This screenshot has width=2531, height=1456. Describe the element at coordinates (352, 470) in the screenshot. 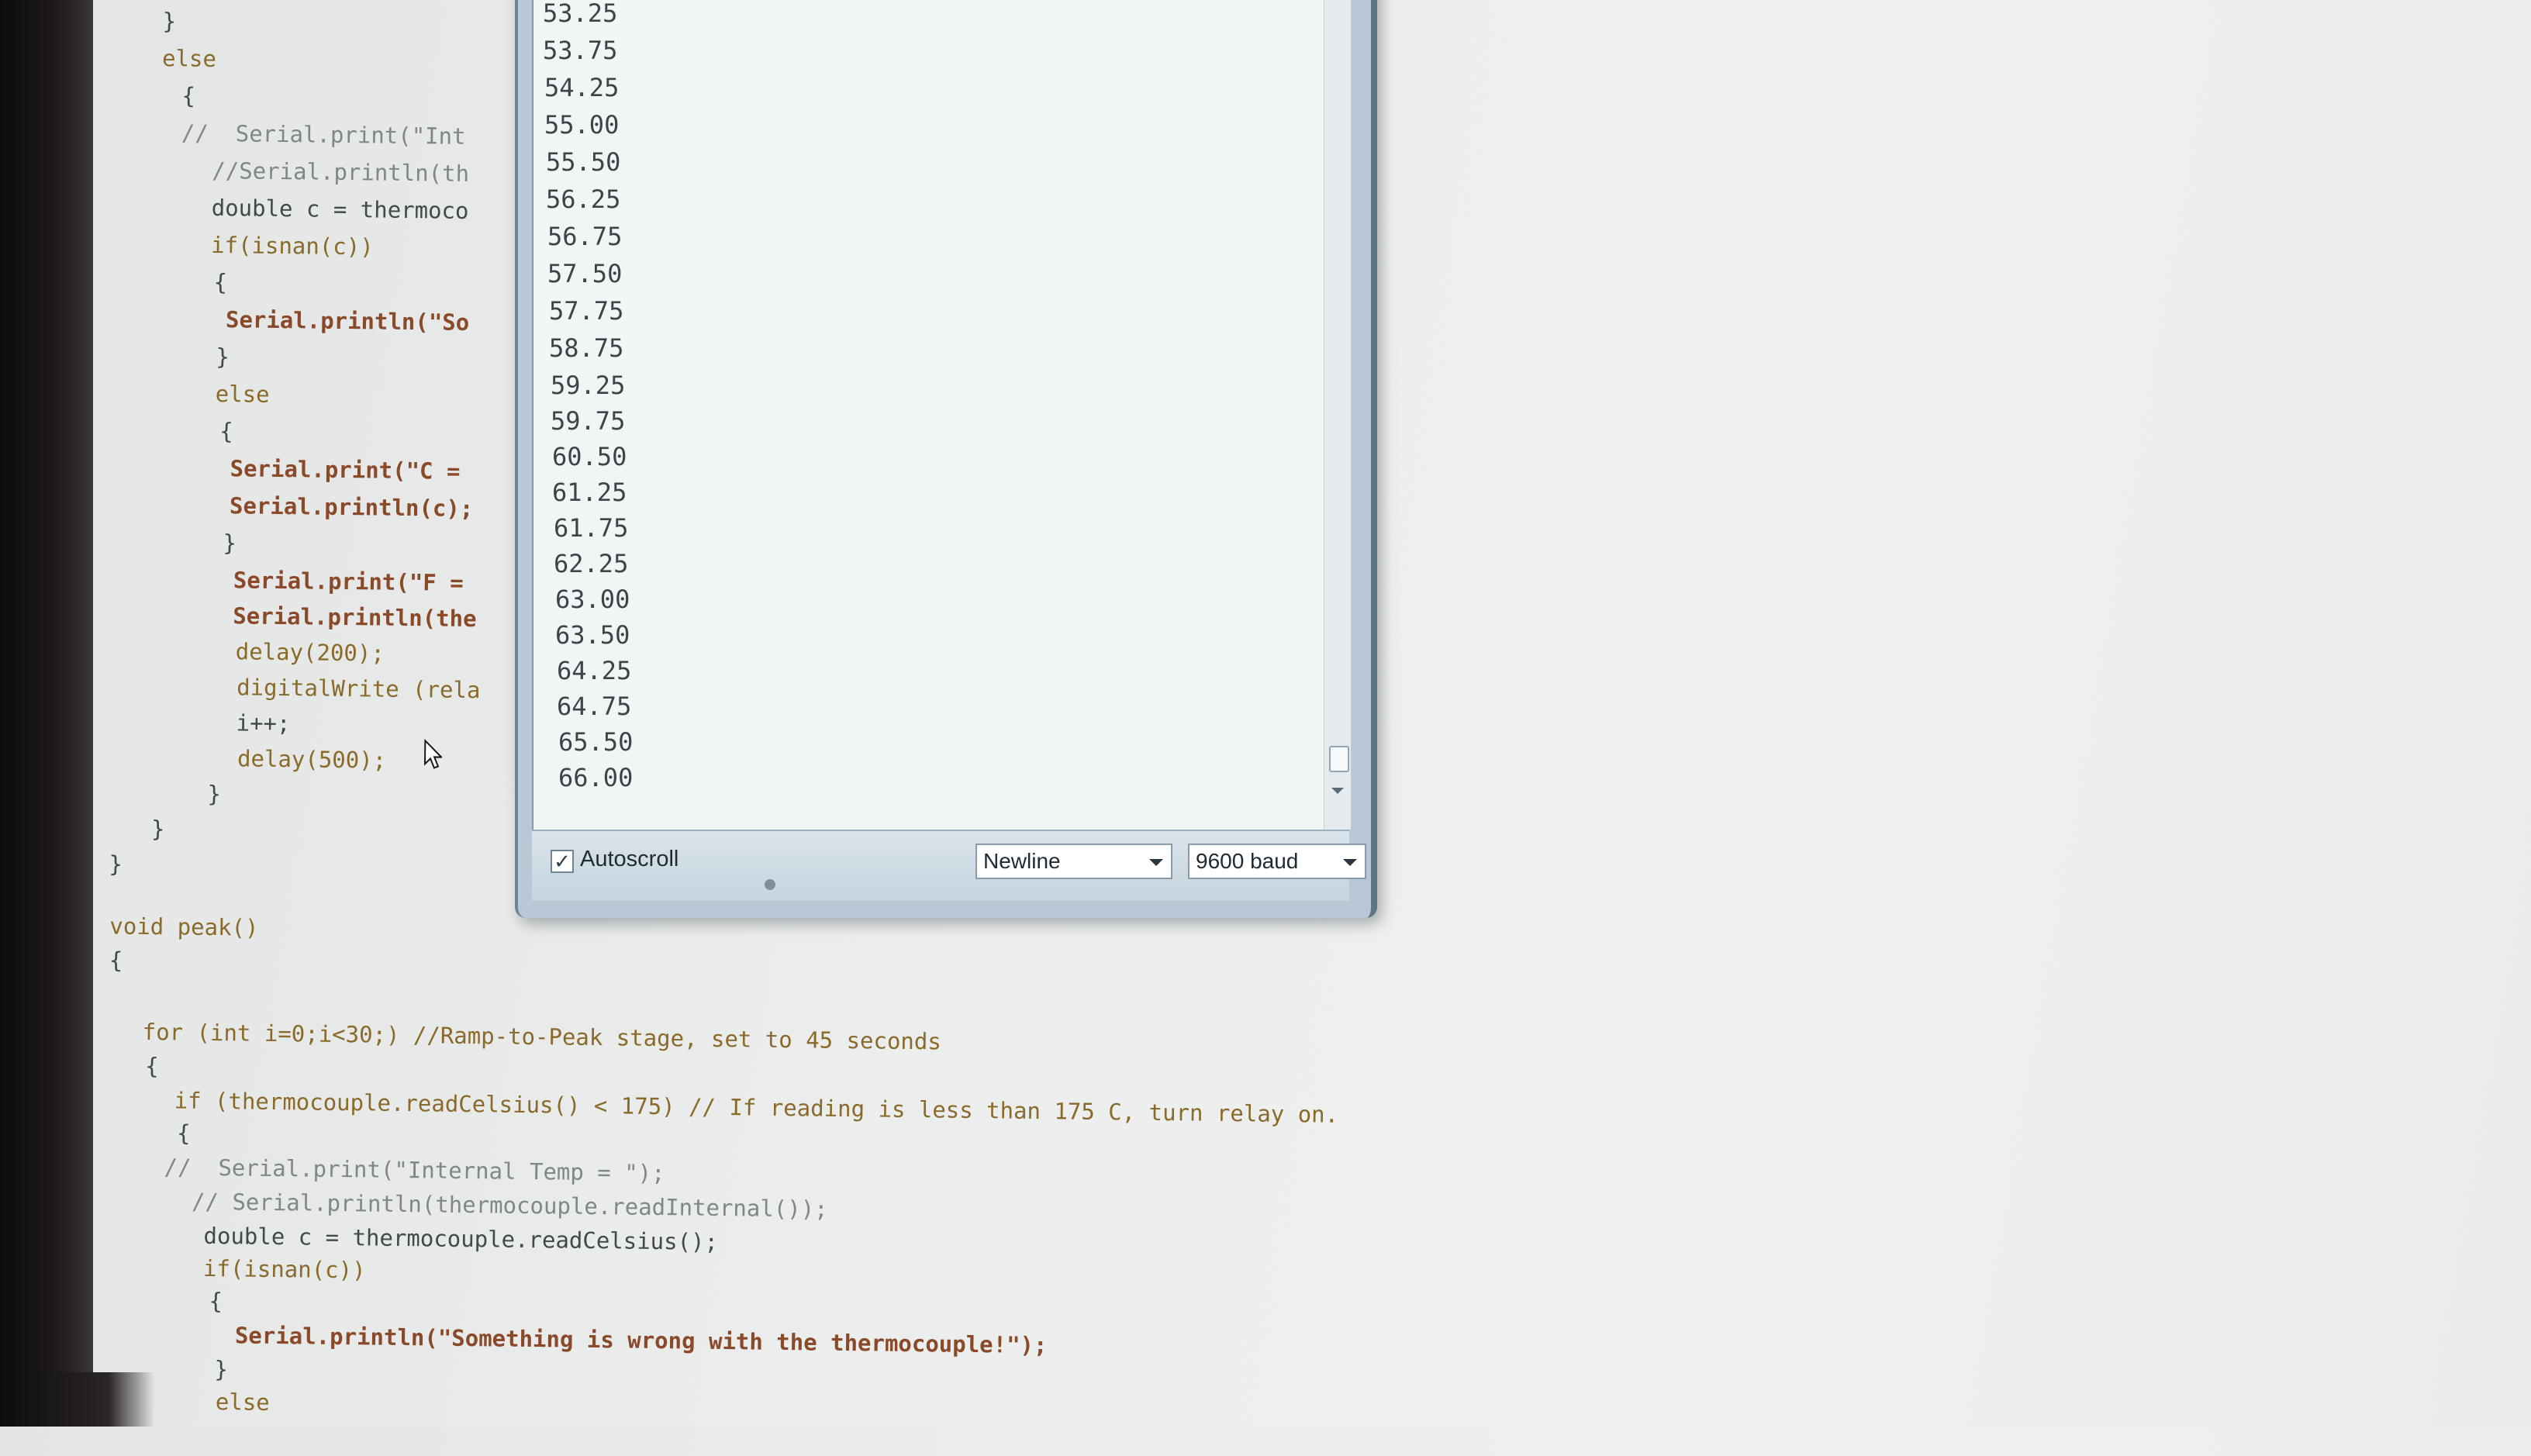

I see `code-line: Serial.print("C =` at that location.